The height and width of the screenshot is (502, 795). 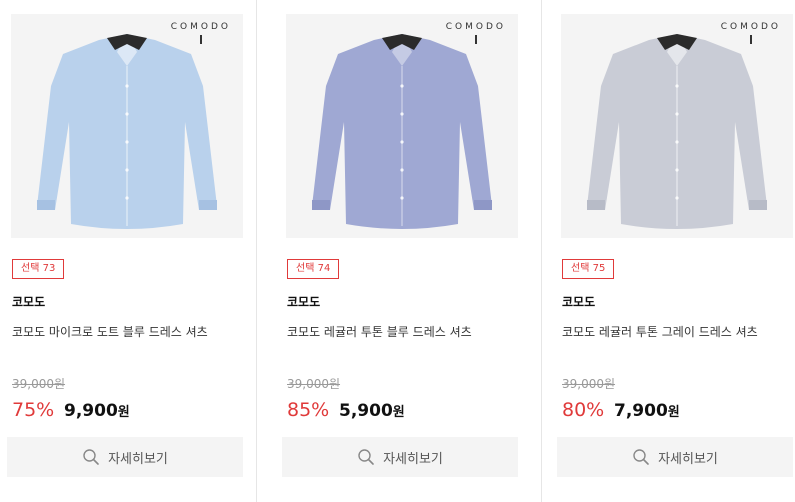 What do you see at coordinates (400, 332) in the screenshot?
I see `product-name: 코모도 레귤러 투톤 블루 드레스 셔츠` at bounding box center [400, 332].